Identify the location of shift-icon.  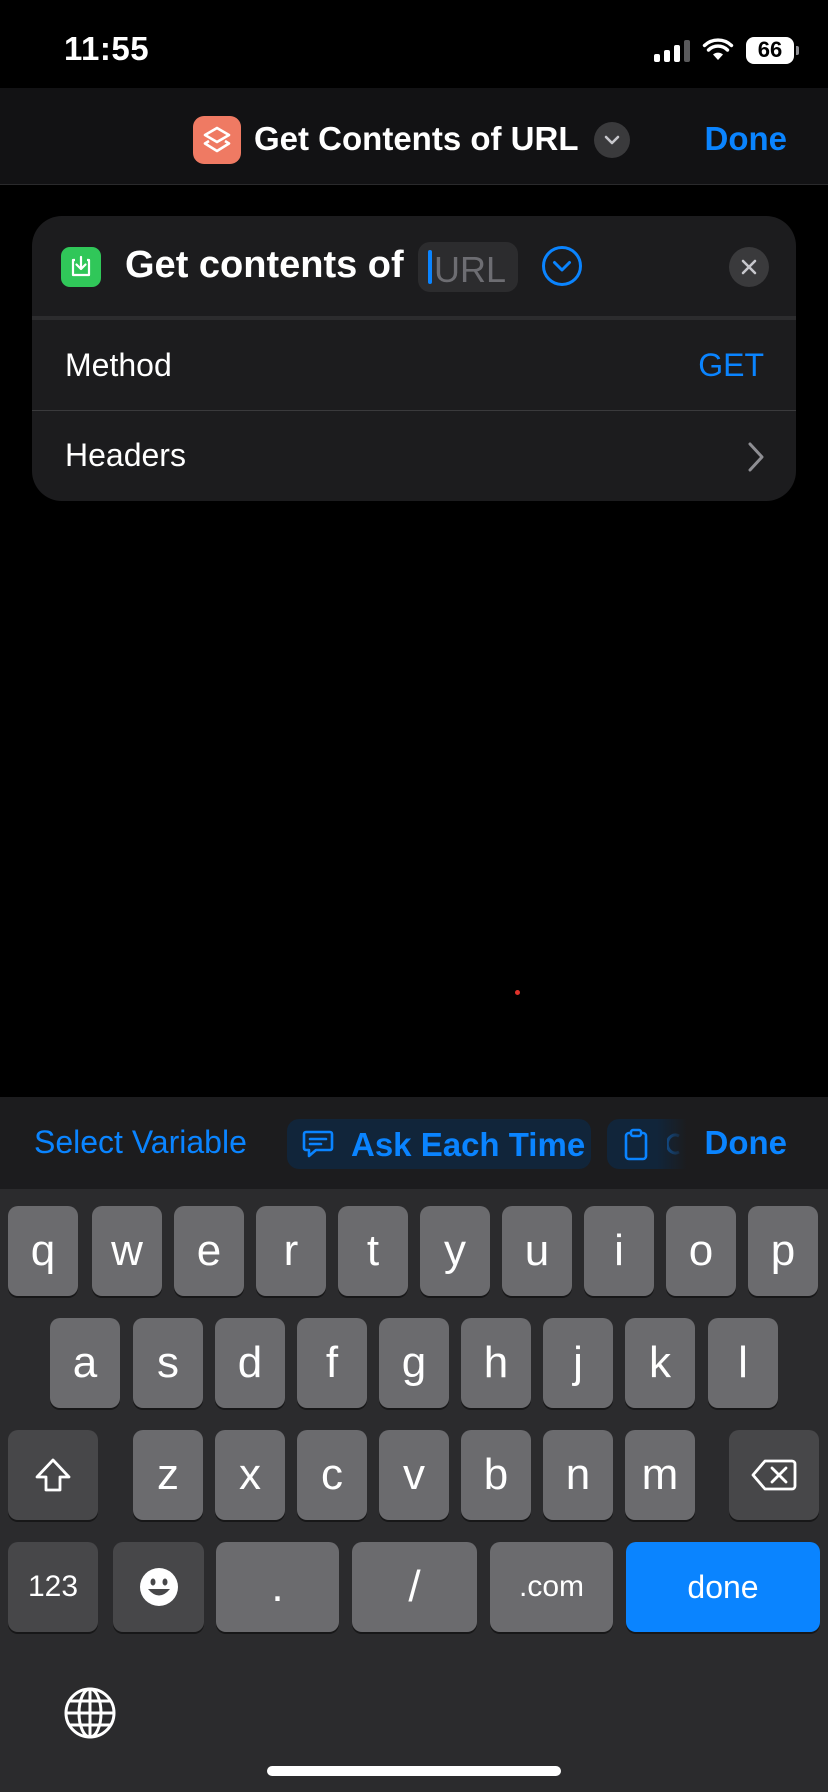
(53, 1475).